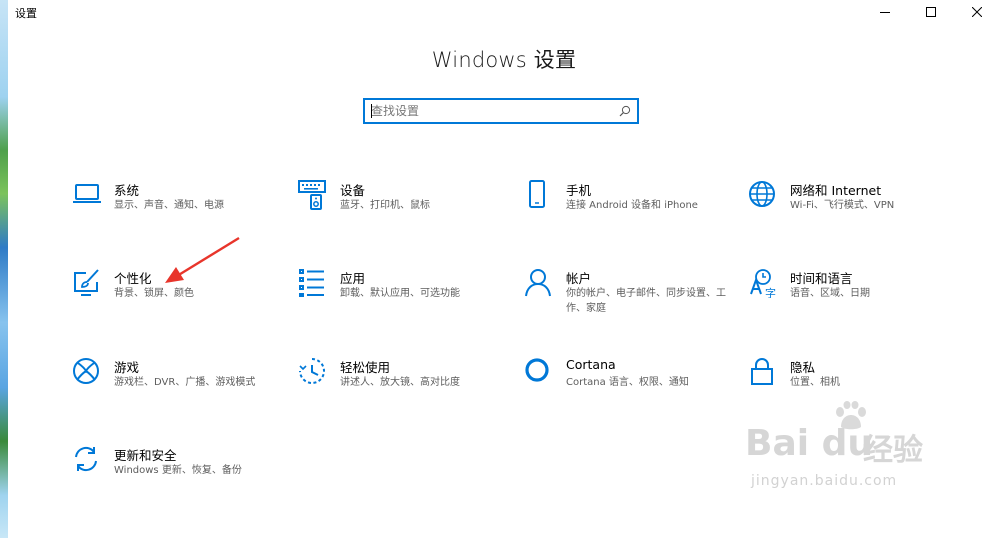 Image resolution: width=1000 pixels, height=538 pixels. Describe the element at coordinates (625, 111) in the screenshot. I see `search-icon` at that location.